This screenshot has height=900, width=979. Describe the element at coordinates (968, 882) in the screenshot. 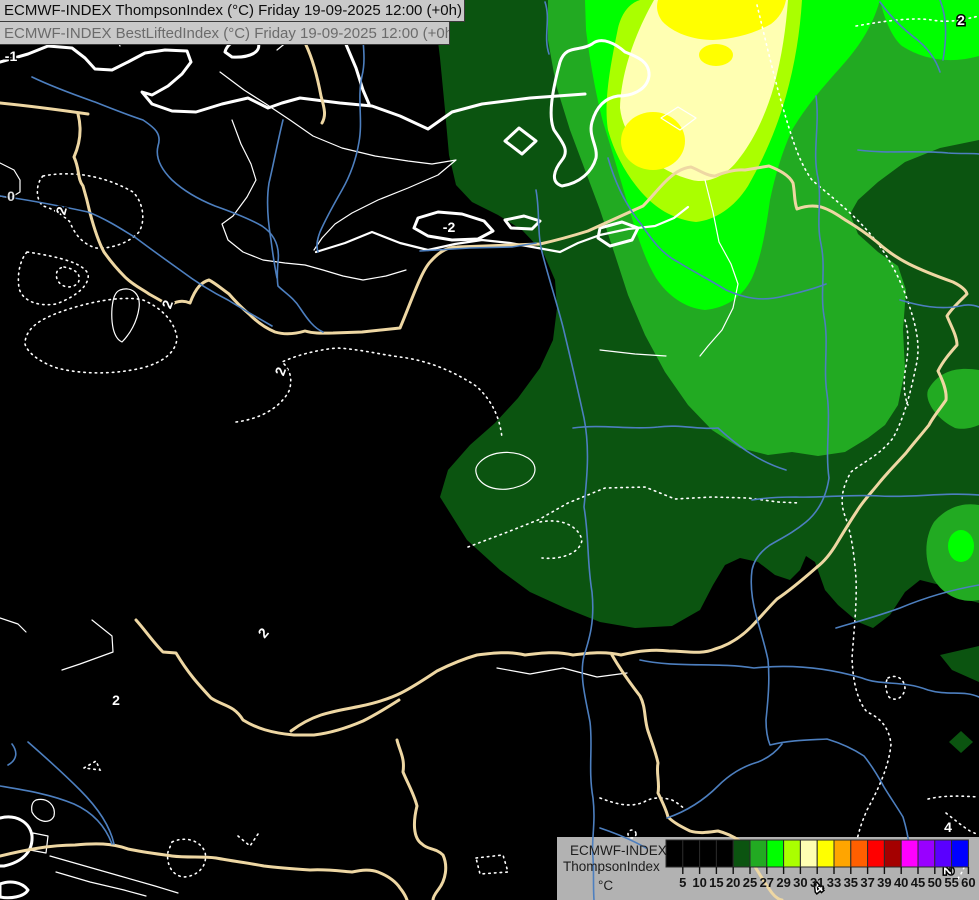

I see `colorbar-tick-label: 60` at that location.